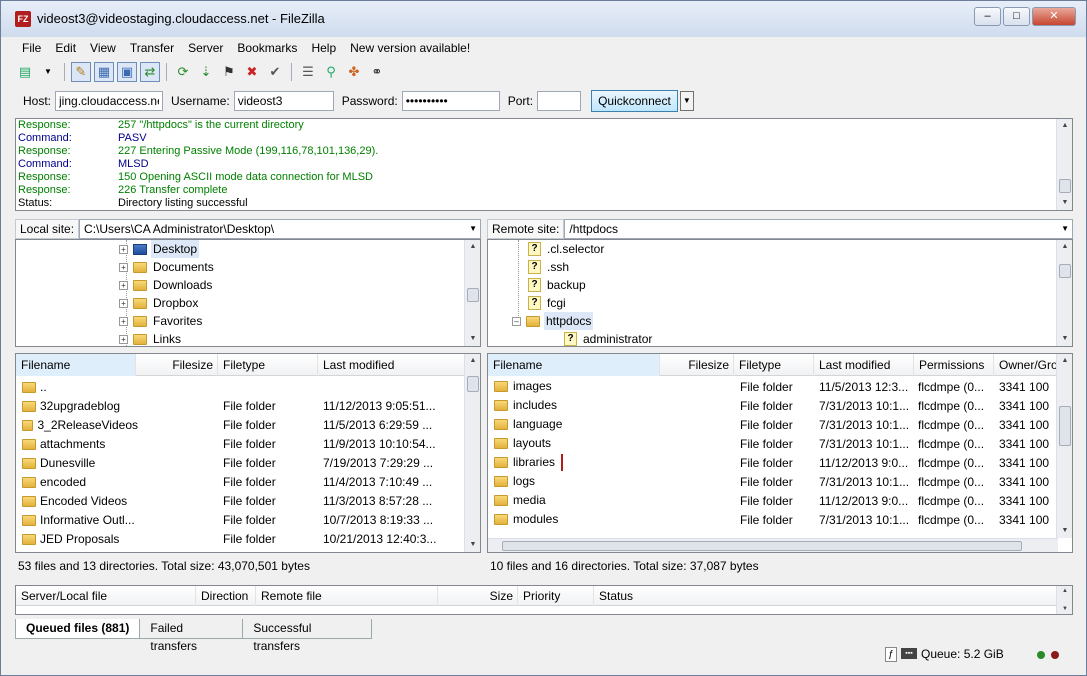 The width and height of the screenshot is (1087, 676). I want to click on menu-help: Help, so click(323, 48).